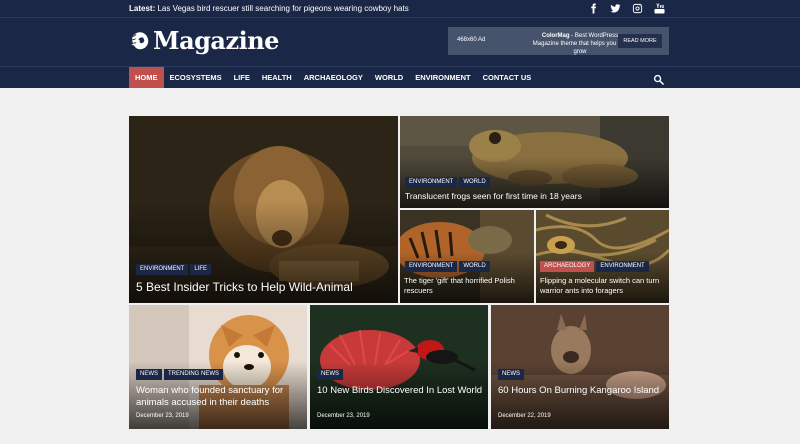  What do you see at coordinates (242, 77) in the screenshot?
I see `nav-item-life: LIFE` at bounding box center [242, 77].